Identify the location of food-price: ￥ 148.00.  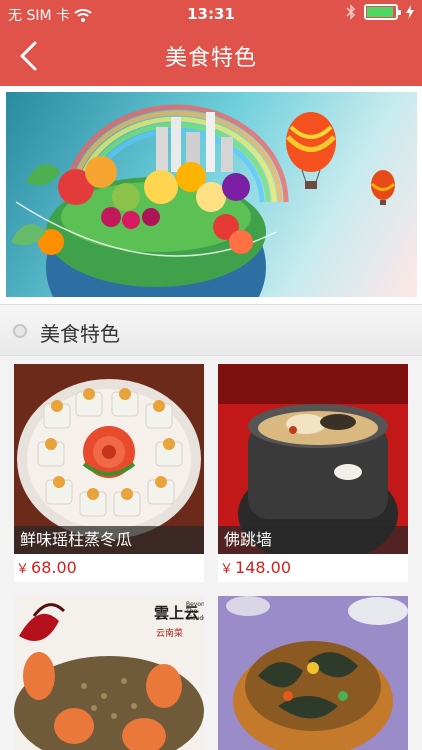
(313, 568).